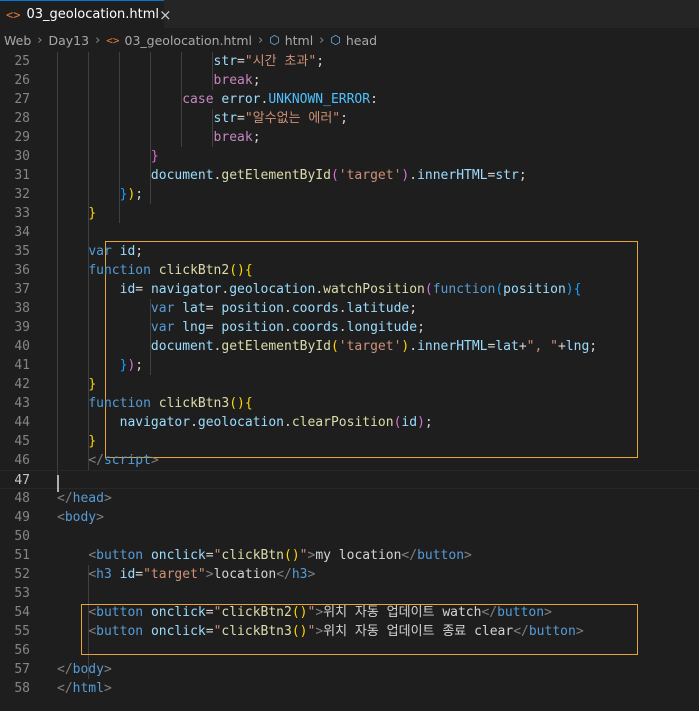 This screenshot has width=699, height=711. I want to click on code-line: 57 </body>, so click(349, 669).